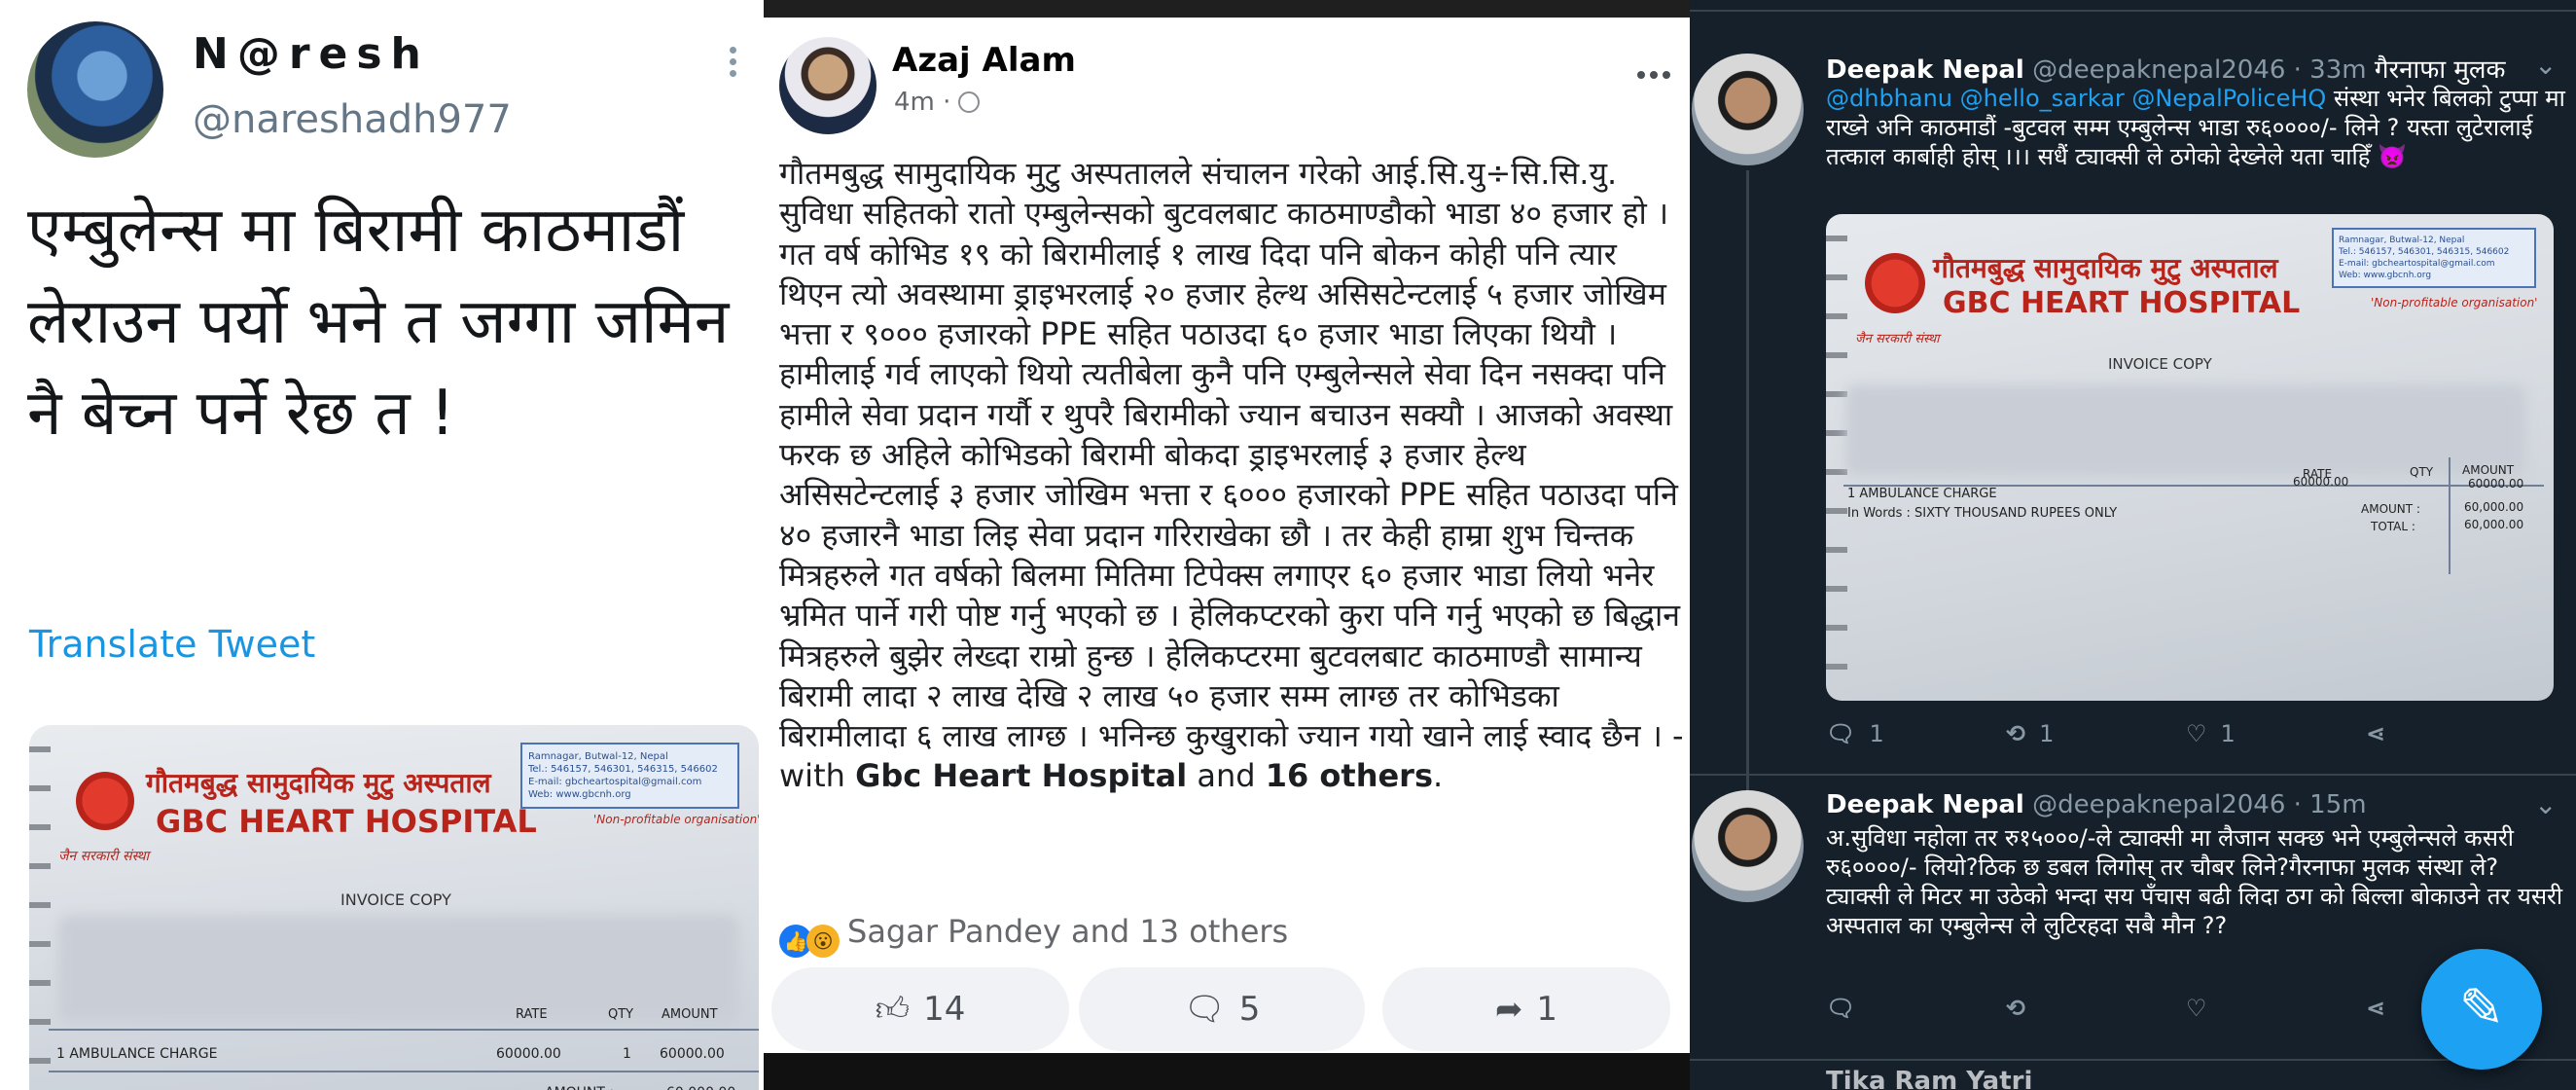 The width and height of the screenshot is (2576, 1090). Describe the element at coordinates (1916, 1009) in the screenshot. I see `reply-button: 🗨︎` at that location.